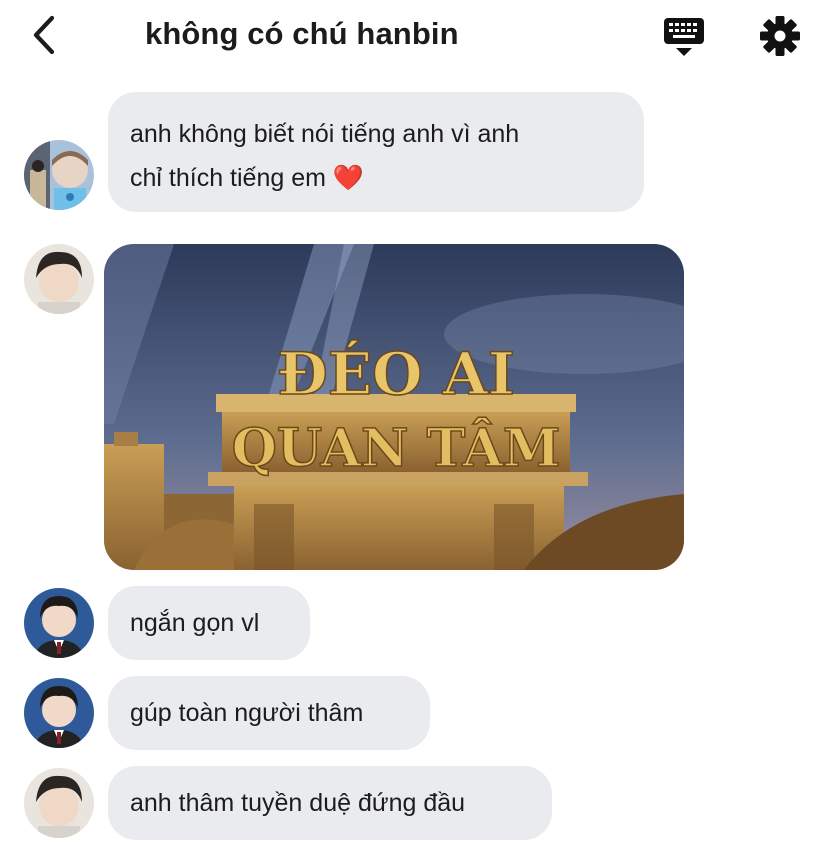 The image size is (828, 842). I want to click on chat-header: không có chú hanbin, so click(414, 36).